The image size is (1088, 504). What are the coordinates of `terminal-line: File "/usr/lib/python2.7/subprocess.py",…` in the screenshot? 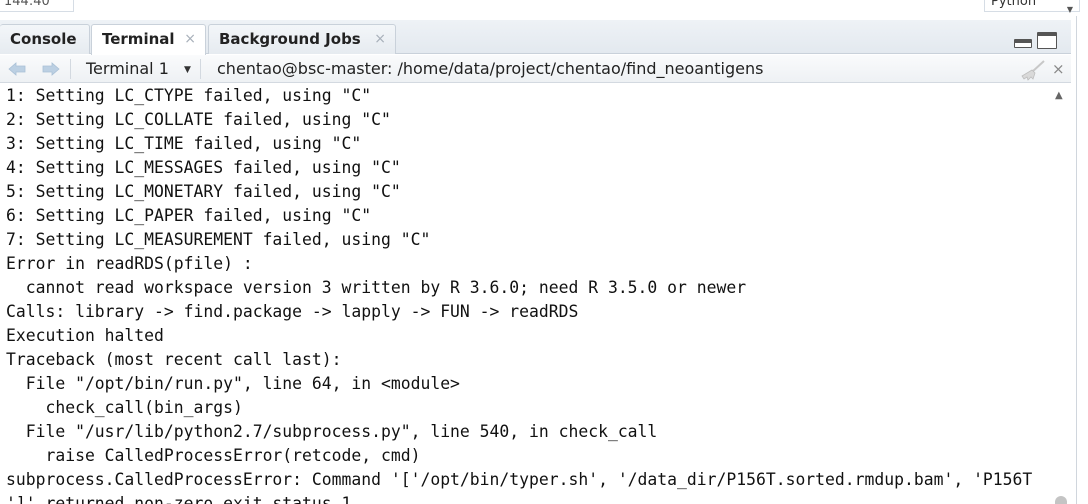 It's located at (332, 431).